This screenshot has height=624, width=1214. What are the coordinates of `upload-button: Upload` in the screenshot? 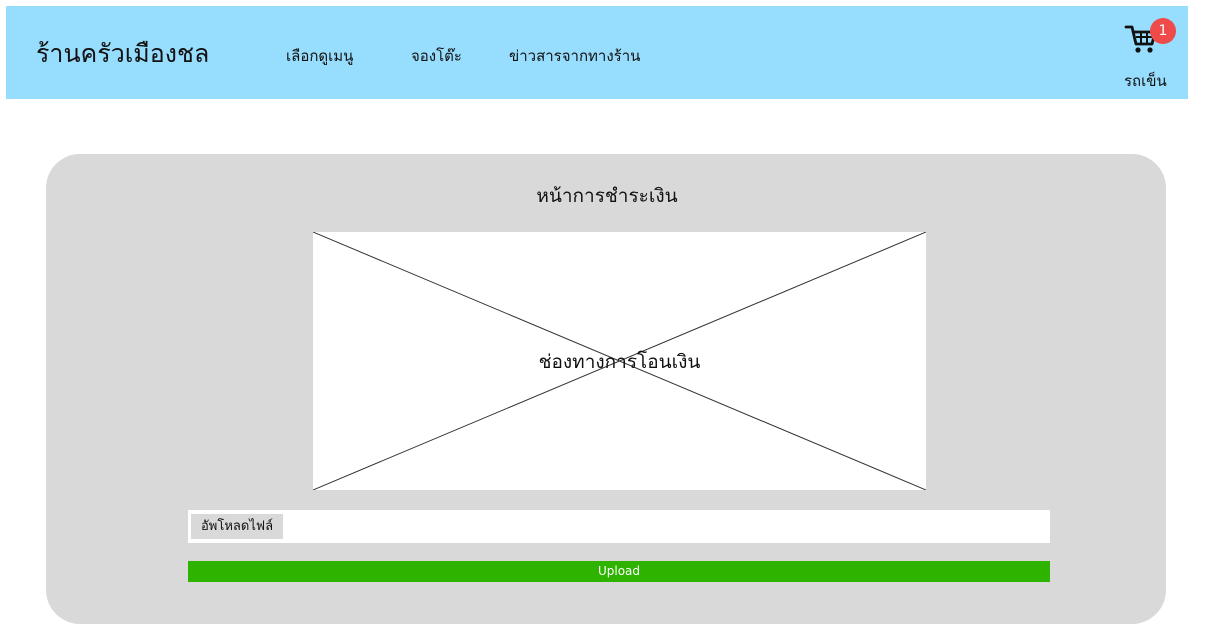 It's located at (619, 571).